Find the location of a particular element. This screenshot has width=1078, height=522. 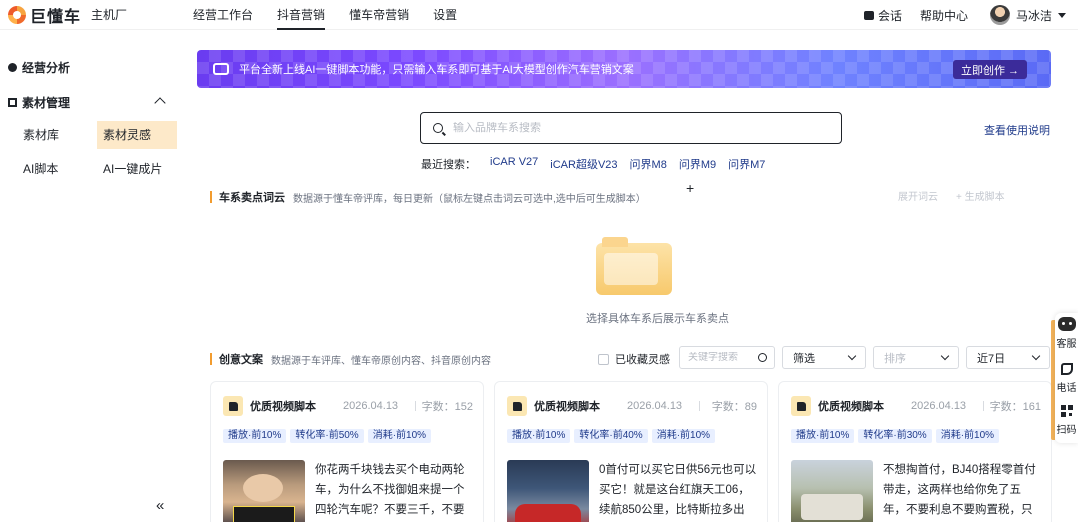

sidebar-item-ai-one-click: AI一键成片 is located at coordinates (132, 169).